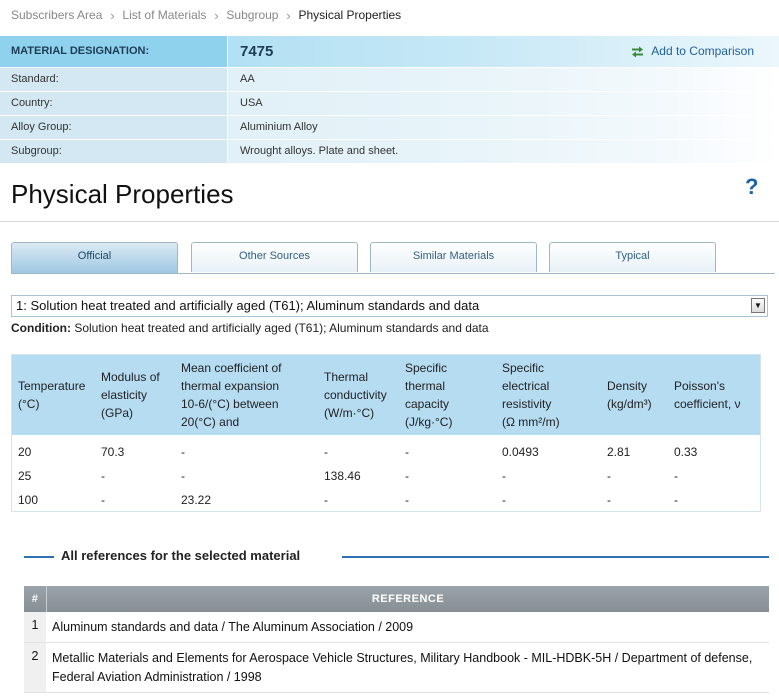 This screenshot has height=698, width=779. I want to click on header-line: elasticity, so click(124, 395).